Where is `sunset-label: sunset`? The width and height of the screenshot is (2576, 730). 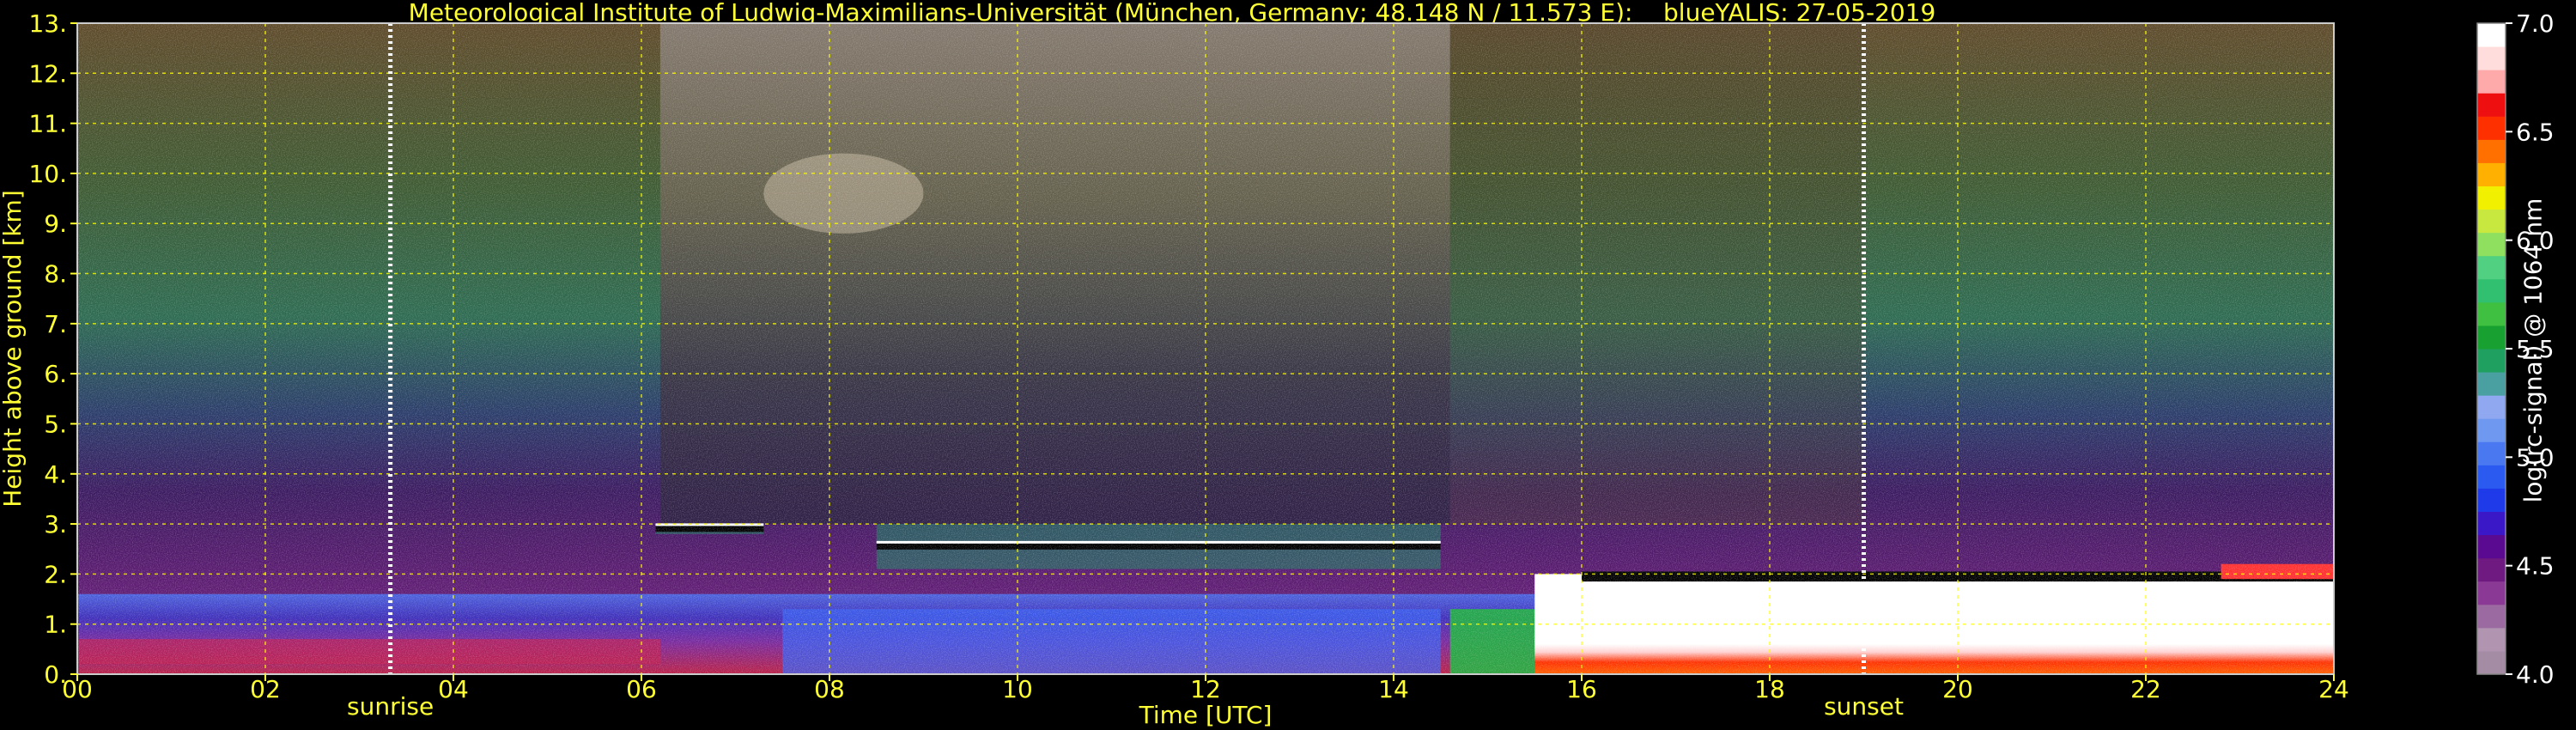 sunset-label: sunset is located at coordinates (1864, 706).